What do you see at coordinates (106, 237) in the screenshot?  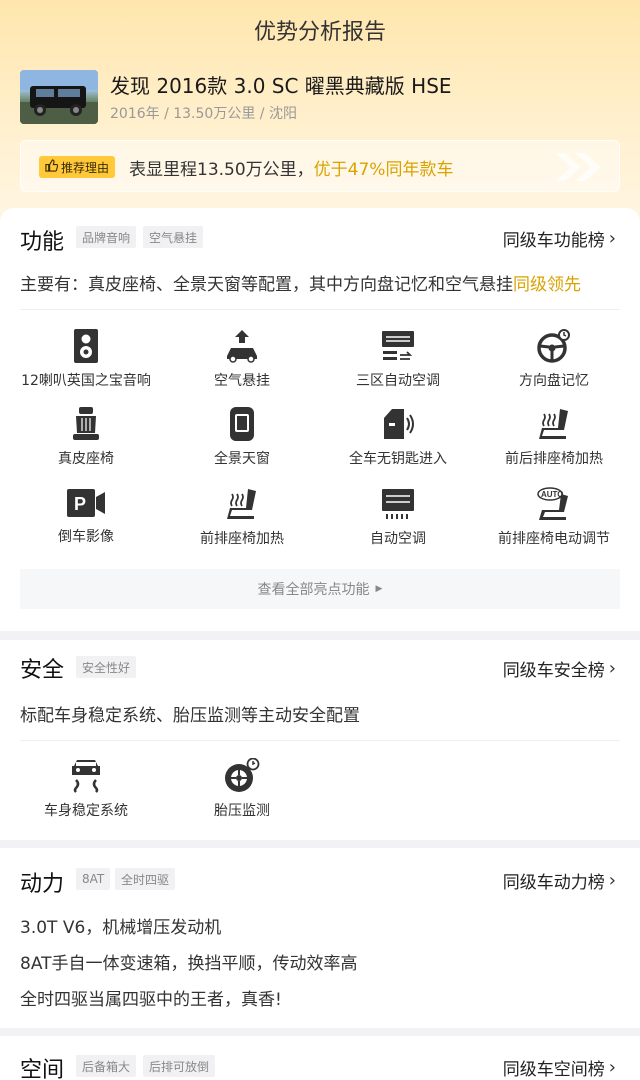 I see `function-tag: 品牌音响` at bounding box center [106, 237].